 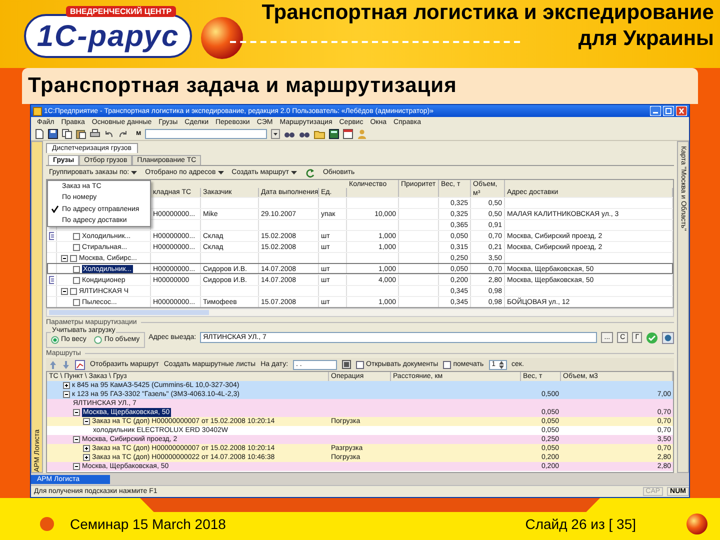 I want to click on slide-number: Слайд 26 из [ 35], so click(x=580, y=524).